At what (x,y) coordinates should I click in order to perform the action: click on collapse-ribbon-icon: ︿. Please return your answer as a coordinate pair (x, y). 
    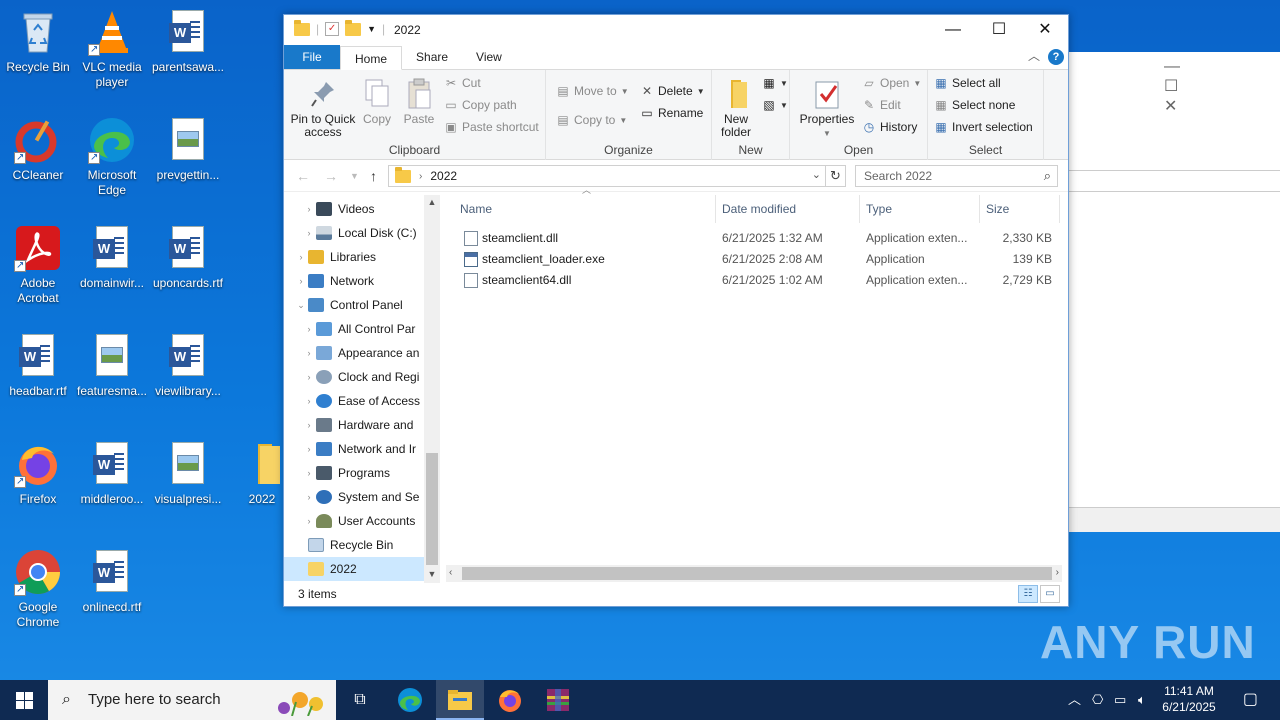
    Looking at the image, I should click on (1034, 55).